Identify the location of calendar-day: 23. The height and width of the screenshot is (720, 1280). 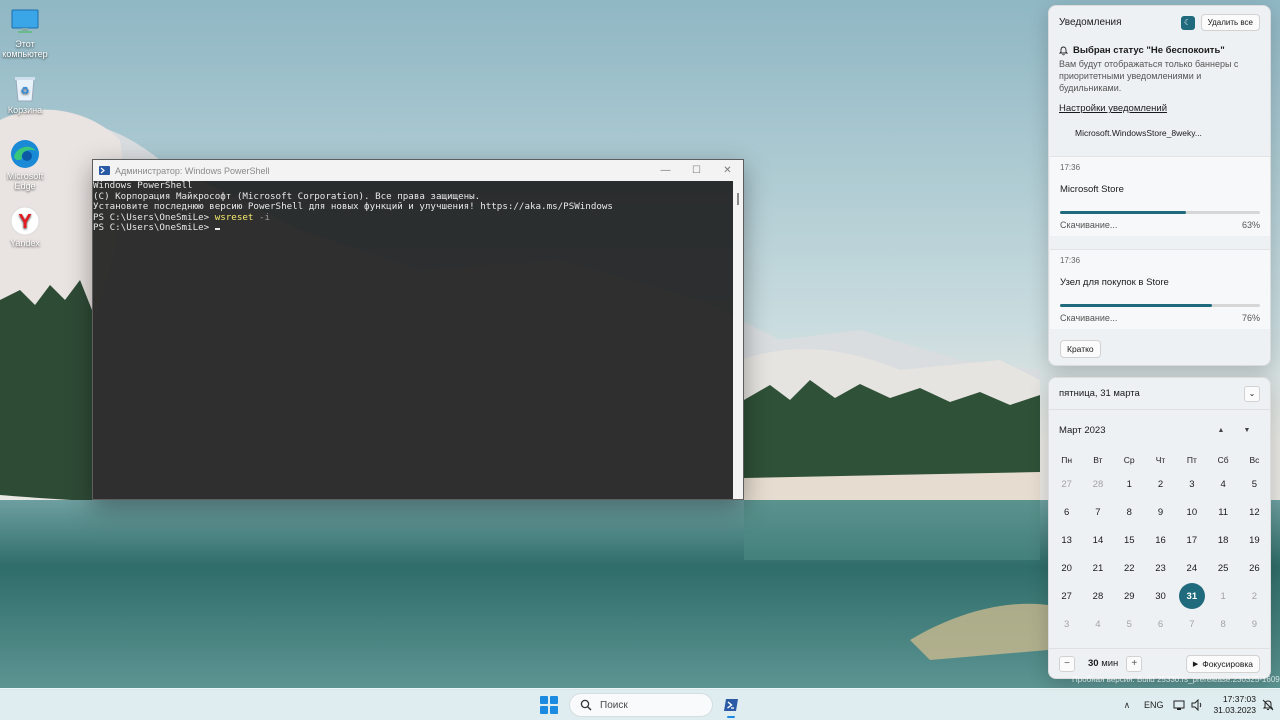
(1160, 568).